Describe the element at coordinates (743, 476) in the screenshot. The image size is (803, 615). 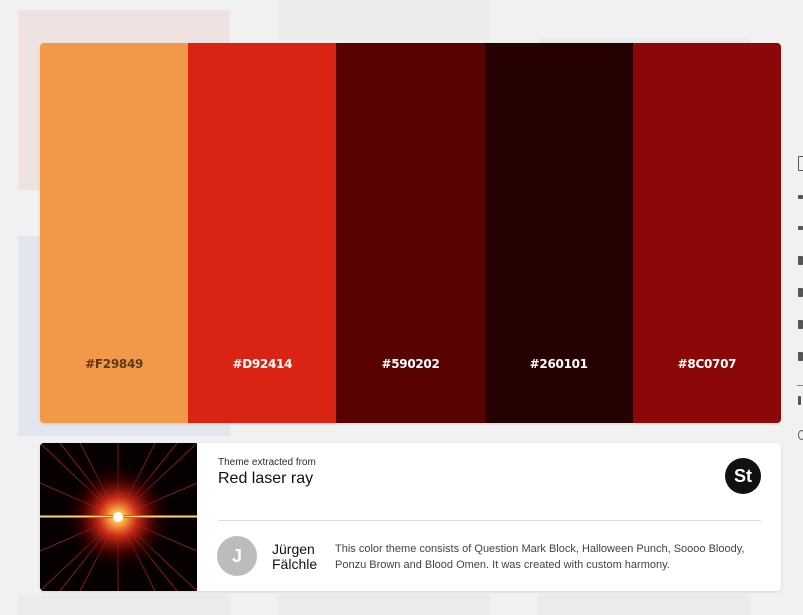
I see `adobe-stock-icon: St` at that location.